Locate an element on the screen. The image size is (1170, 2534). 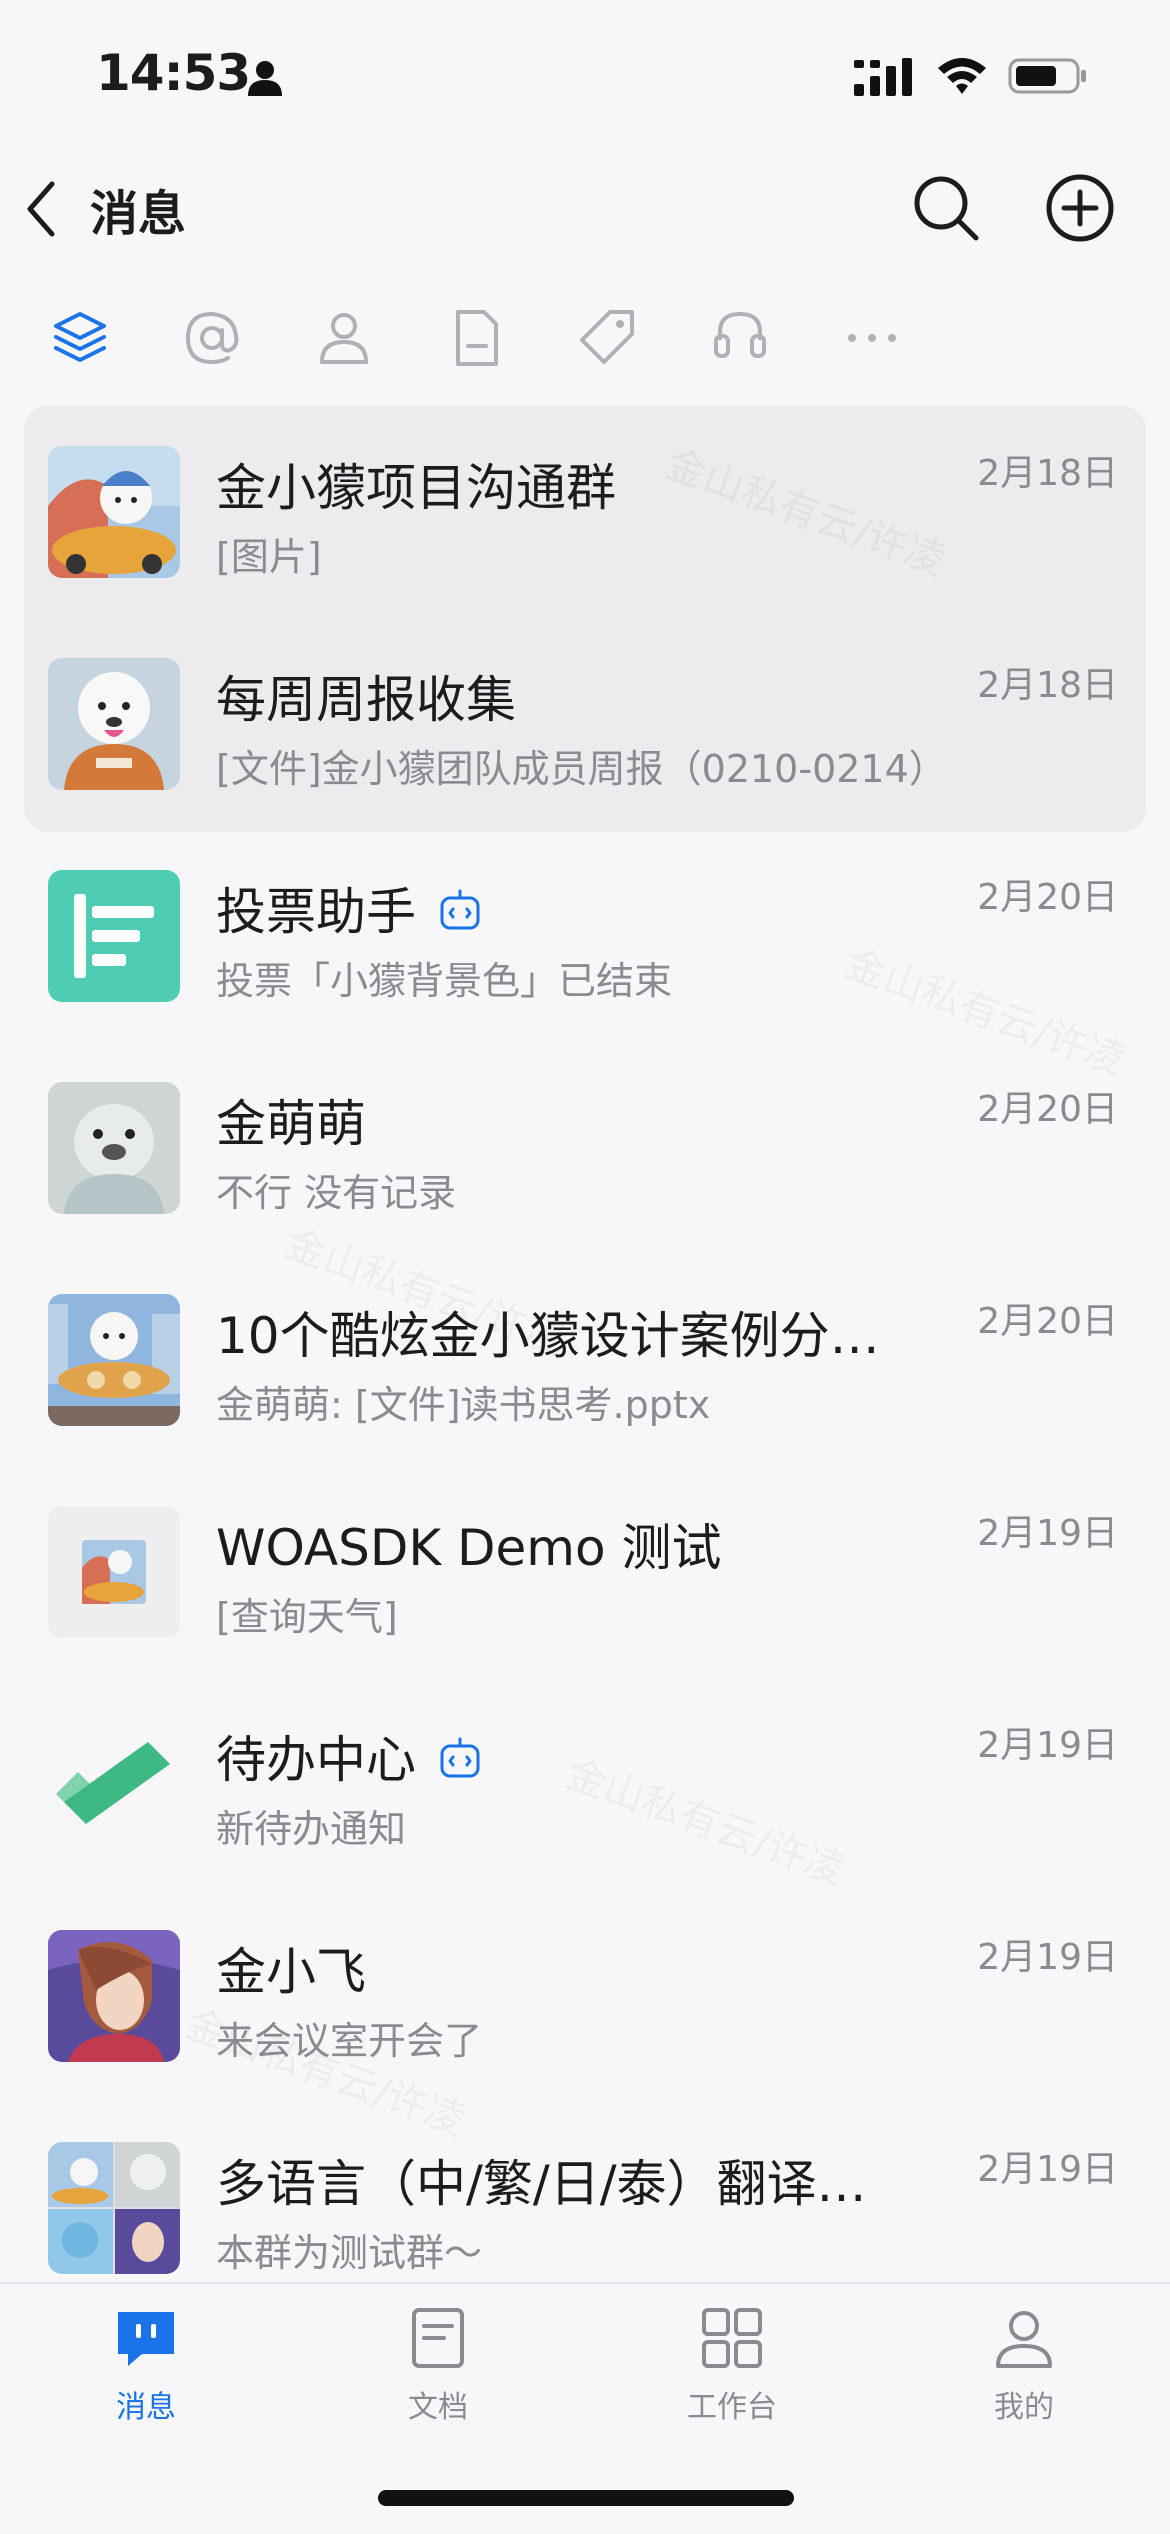
status-bar: 14:53 is located at coordinates (585, 75).